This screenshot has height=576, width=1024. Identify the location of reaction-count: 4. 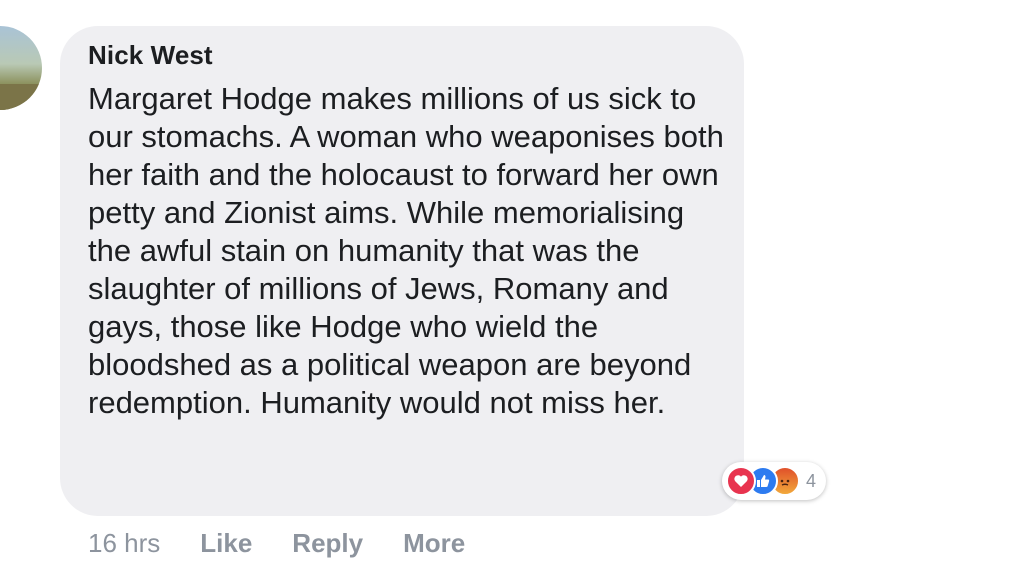
(811, 480).